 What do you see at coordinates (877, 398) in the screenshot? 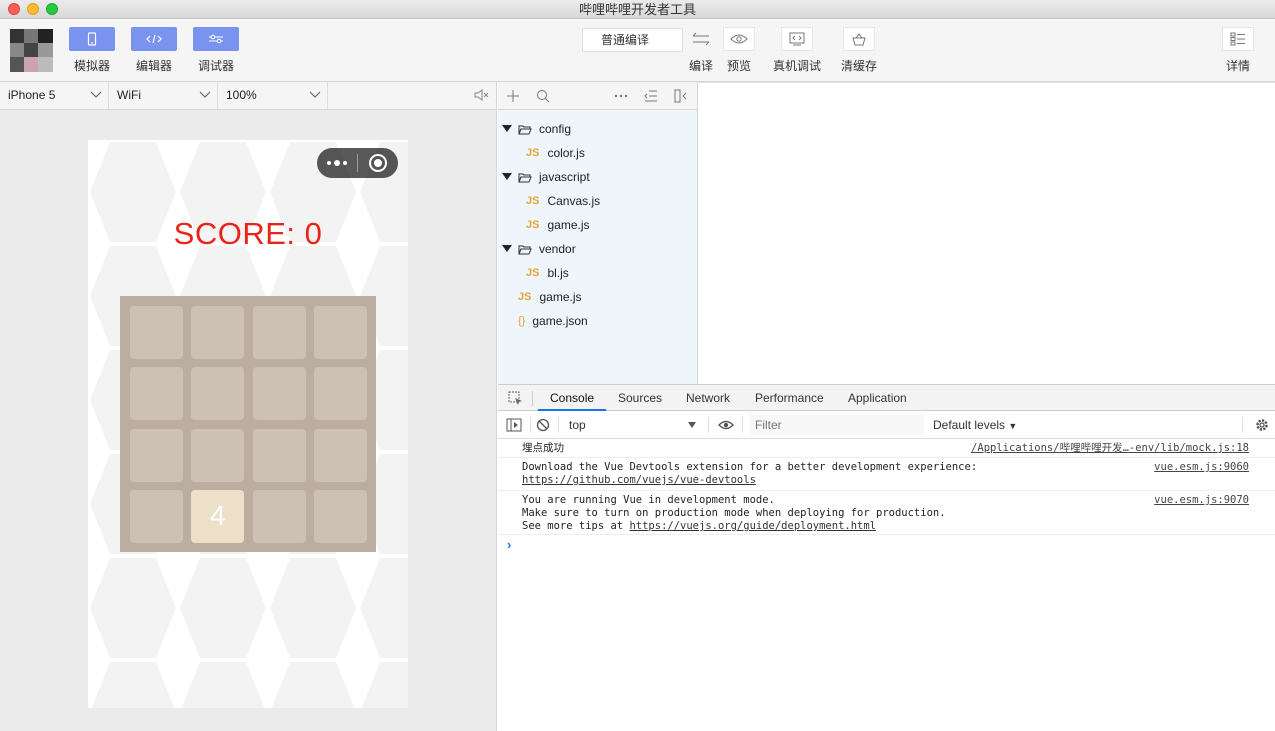
I see `tab-application: Application` at bounding box center [877, 398].